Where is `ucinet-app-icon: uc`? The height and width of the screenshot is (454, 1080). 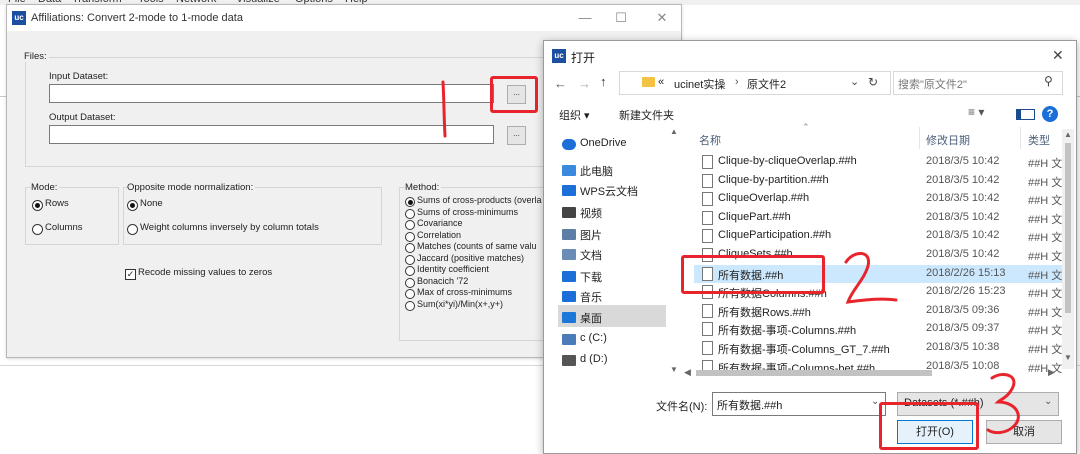 ucinet-app-icon: uc is located at coordinates (19, 18).